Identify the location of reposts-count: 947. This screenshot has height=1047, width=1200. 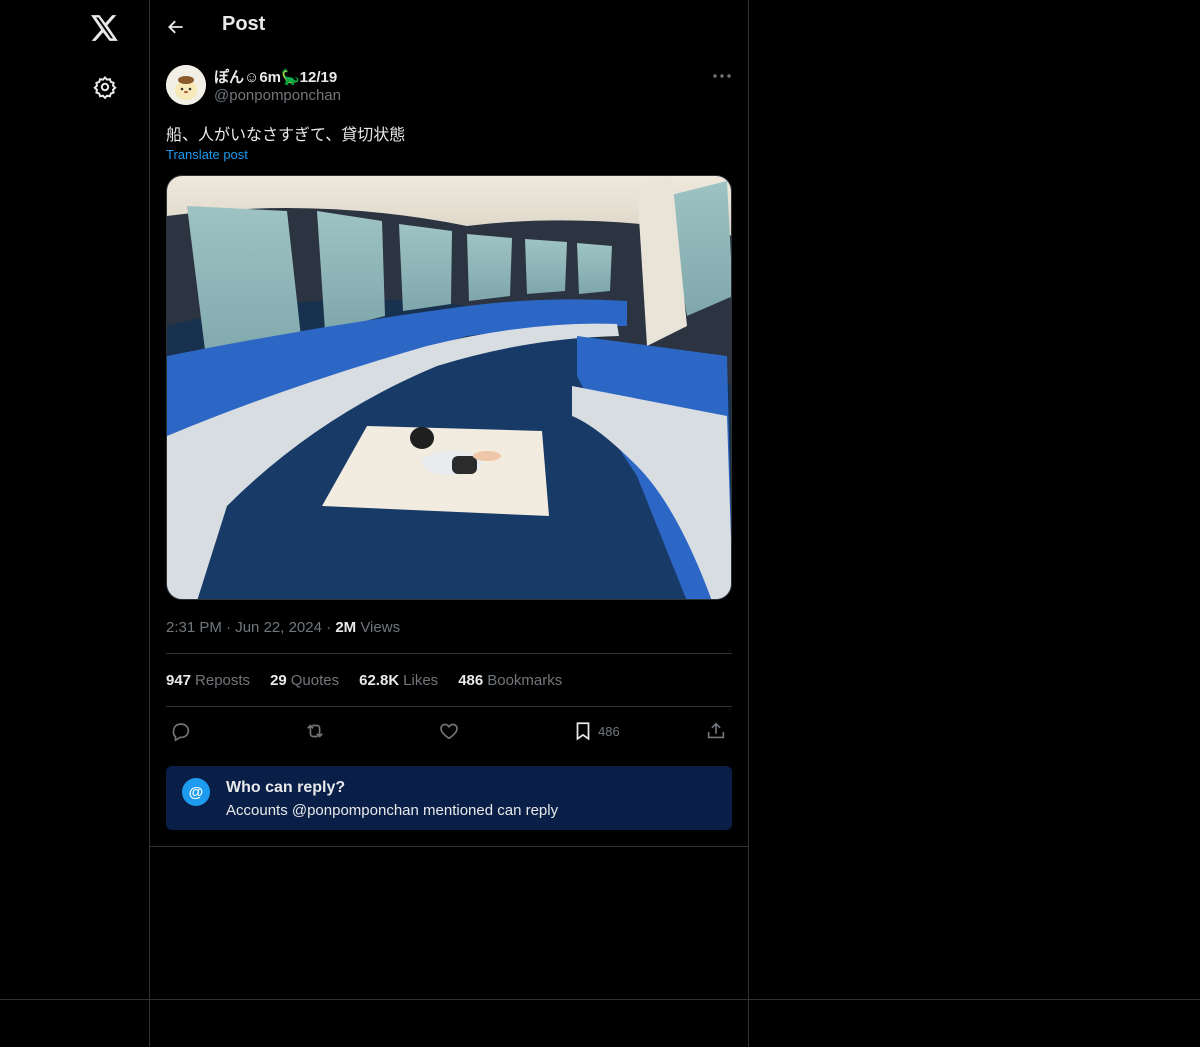
(179, 680).